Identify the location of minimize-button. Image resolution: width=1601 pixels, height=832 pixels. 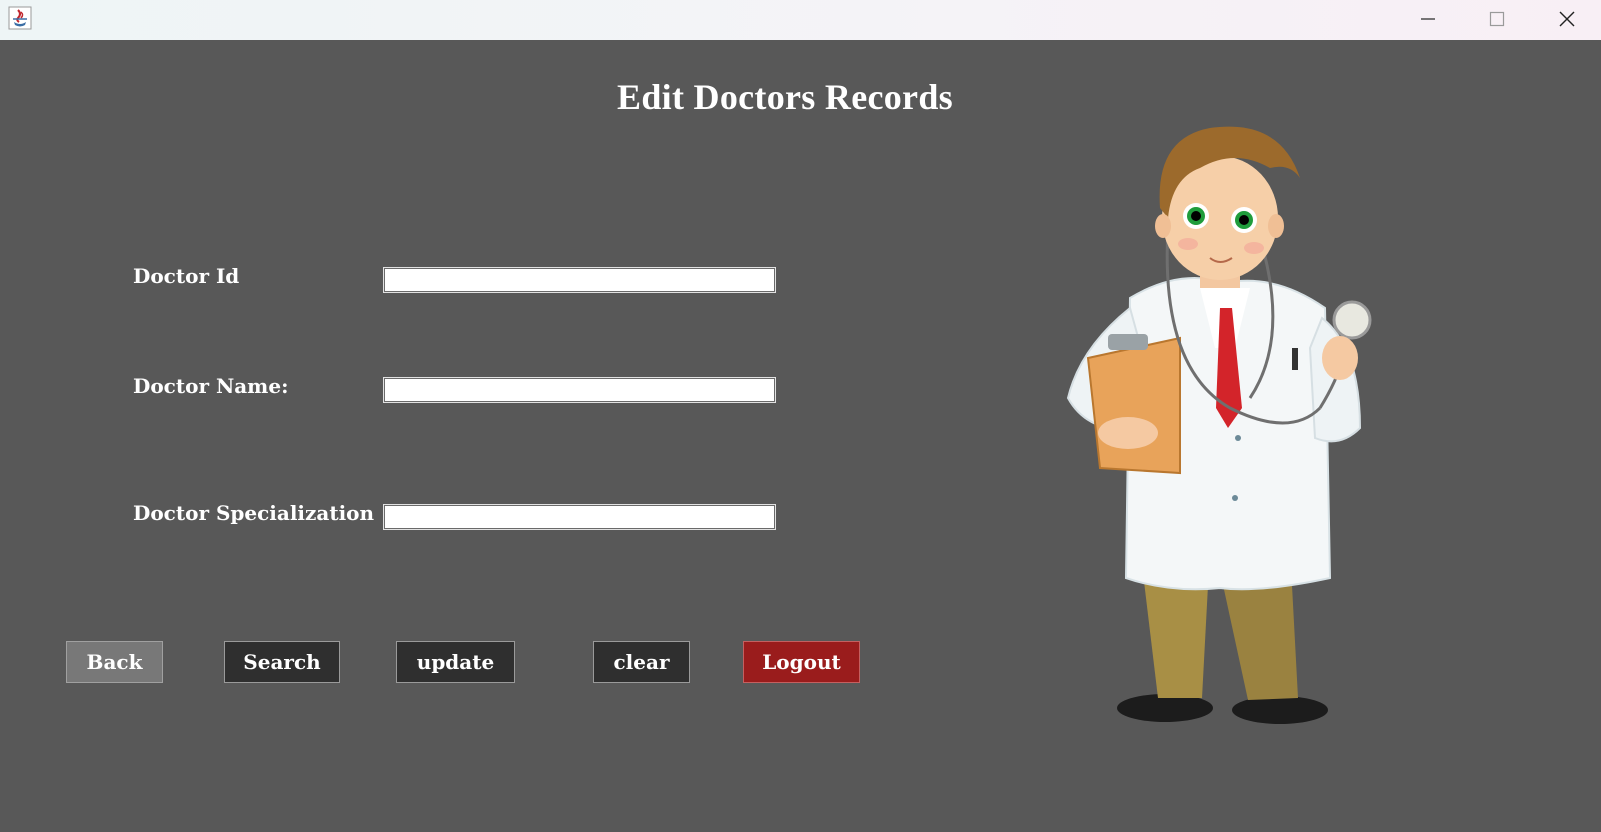
(1428, 19).